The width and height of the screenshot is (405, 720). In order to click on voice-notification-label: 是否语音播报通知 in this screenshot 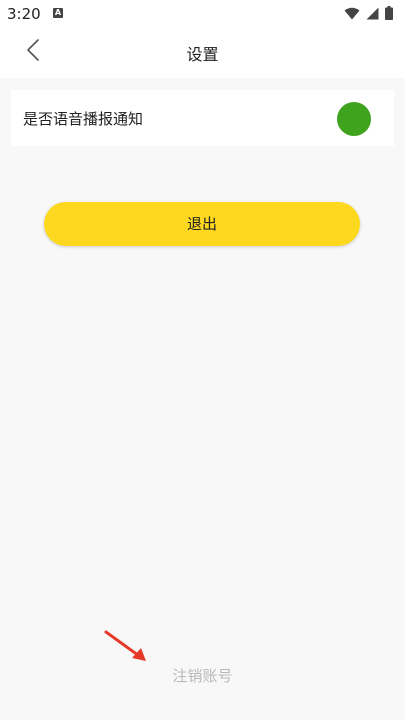, I will do `click(83, 119)`.